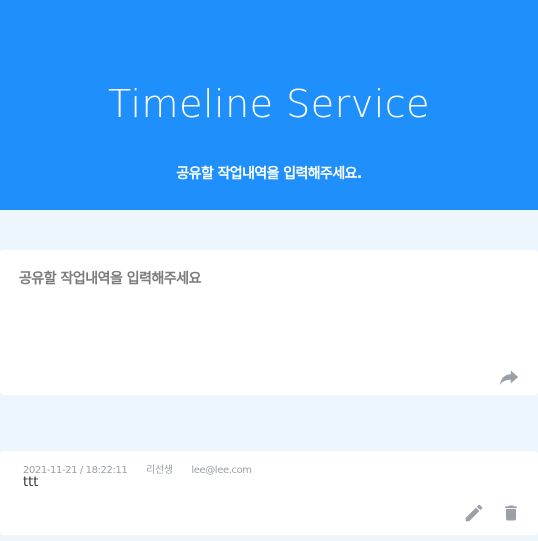 The image size is (538, 541). I want to click on post-meta: 2021-11-21 / 18:22:11 리선생 lee@lee.com, so click(145, 468).